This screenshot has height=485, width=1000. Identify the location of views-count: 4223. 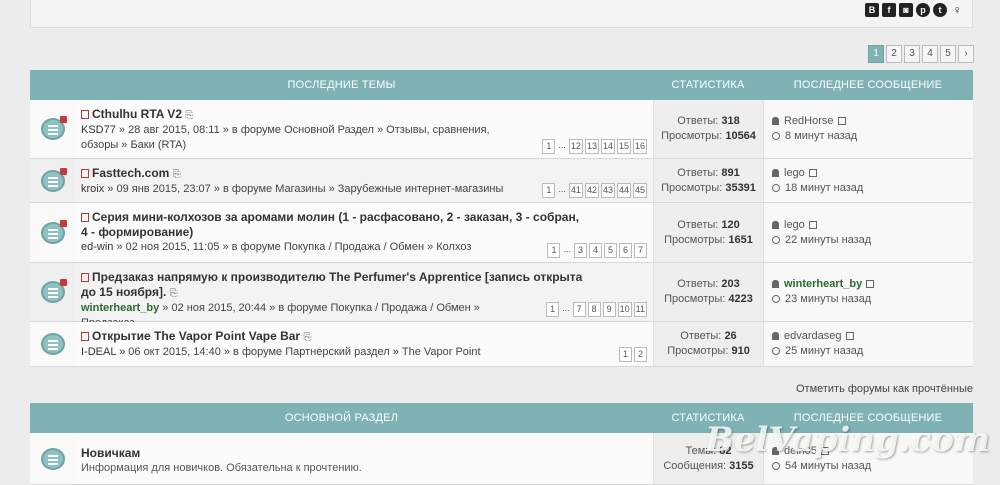
(740, 299).